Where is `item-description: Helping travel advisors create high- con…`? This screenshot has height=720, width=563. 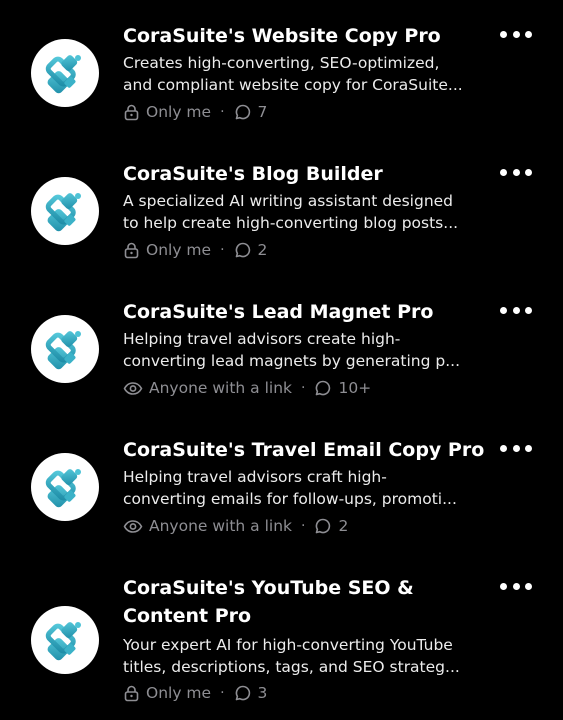
item-description: Helping travel advisors create high- con… is located at coordinates (292, 350).